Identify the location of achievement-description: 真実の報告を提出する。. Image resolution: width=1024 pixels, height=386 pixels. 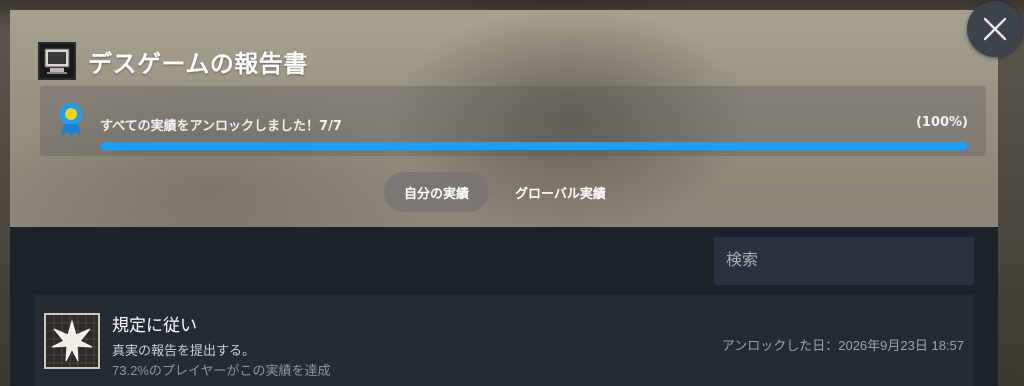
(184, 350).